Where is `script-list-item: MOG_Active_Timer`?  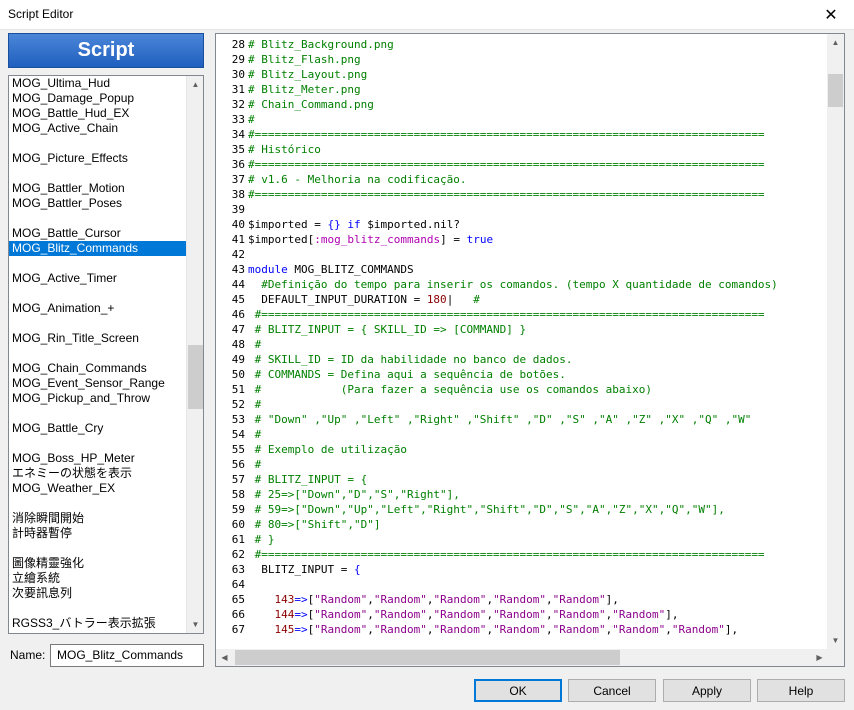
script-list-item: MOG_Active_Timer is located at coordinates (97, 278).